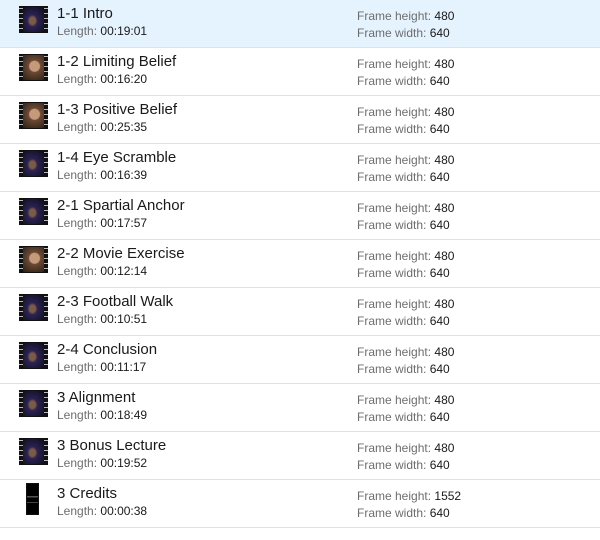 The image size is (600, 540). I want to click on file-title: 3 Alignment, so click(96, 397).